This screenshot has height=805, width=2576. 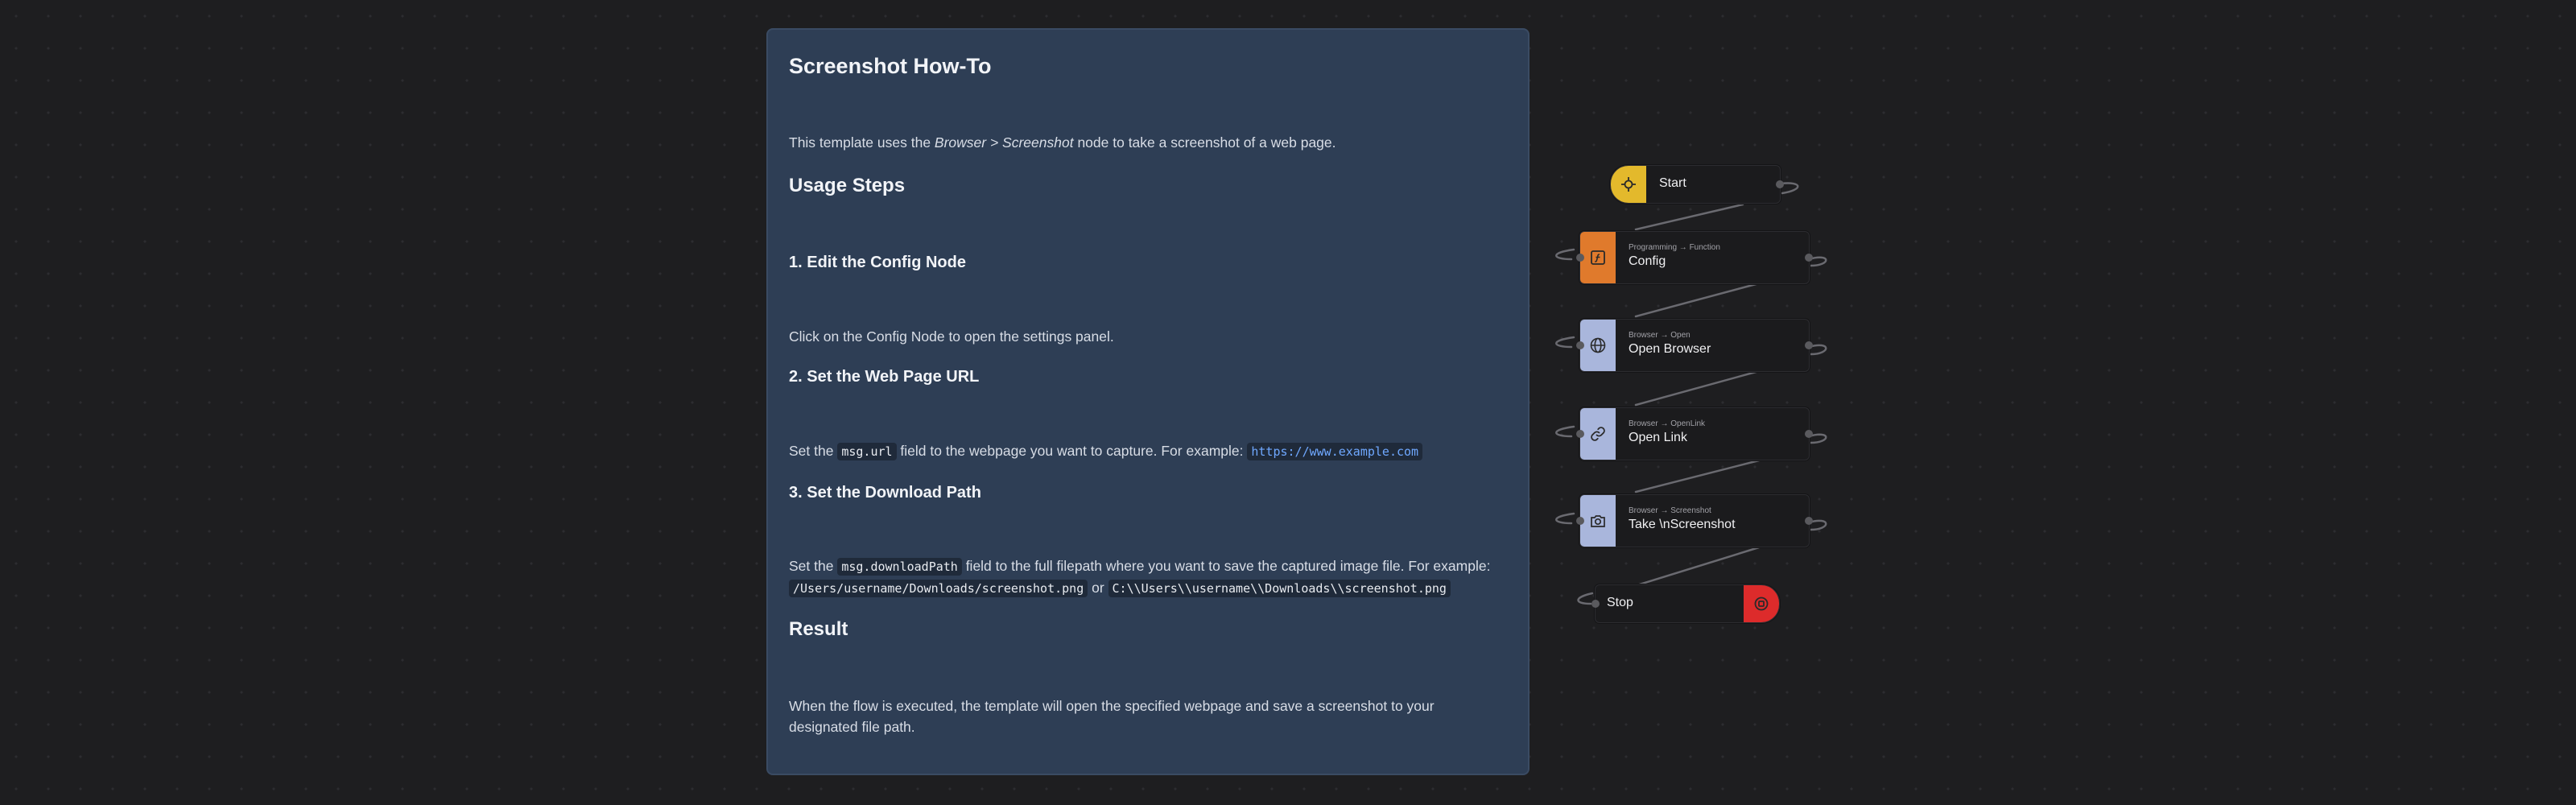 What do you see at coordinates (1809, 434) in the screenshot?
I see `open-link-output-port` at bounding box center [1809, 434].